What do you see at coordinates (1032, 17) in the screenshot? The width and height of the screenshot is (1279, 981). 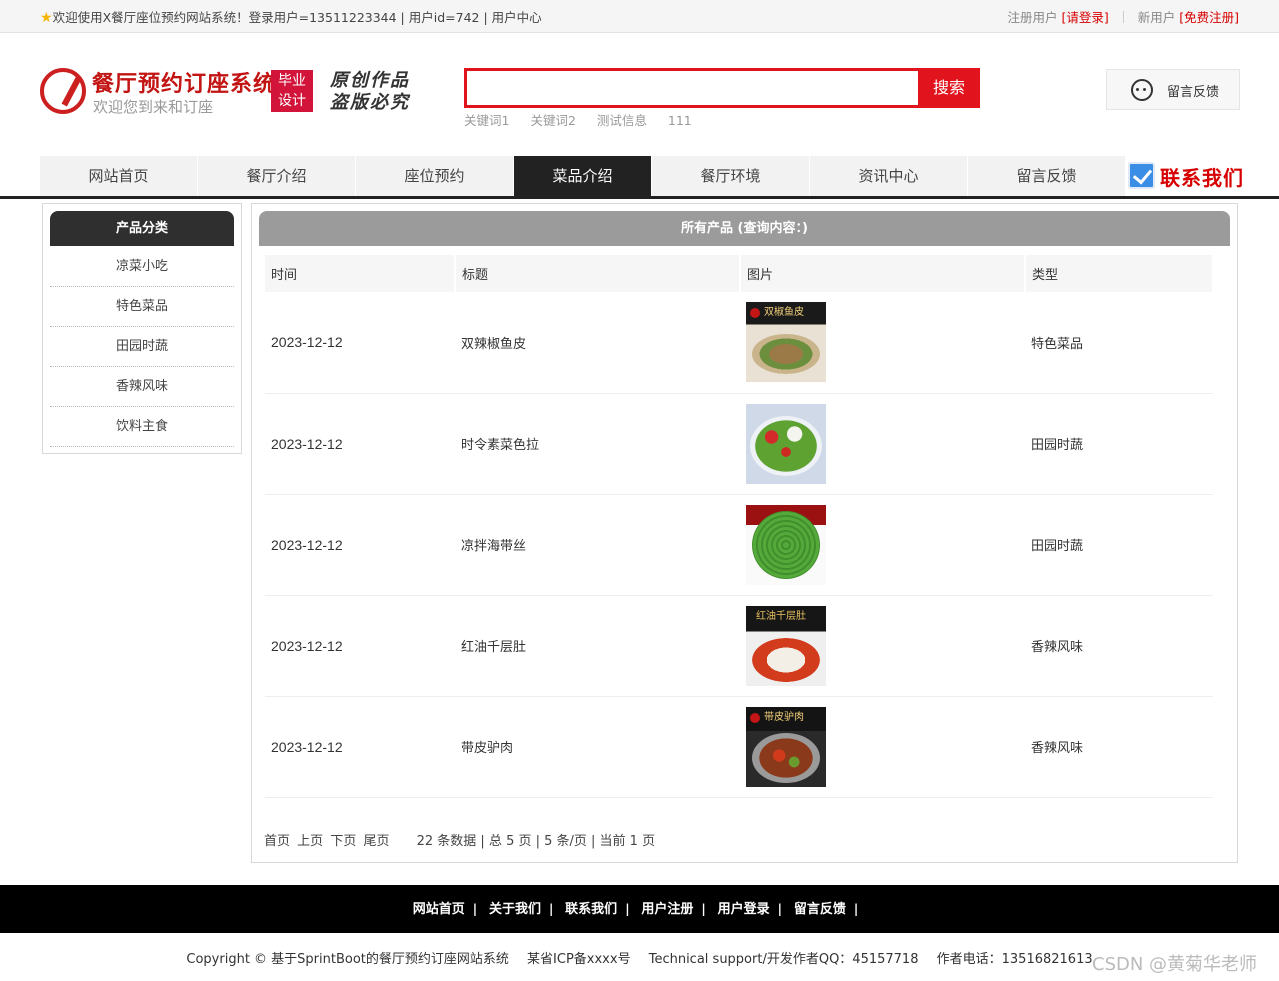 I see `registered-user-label: 注册用户` at bounding box center [1032, 17].